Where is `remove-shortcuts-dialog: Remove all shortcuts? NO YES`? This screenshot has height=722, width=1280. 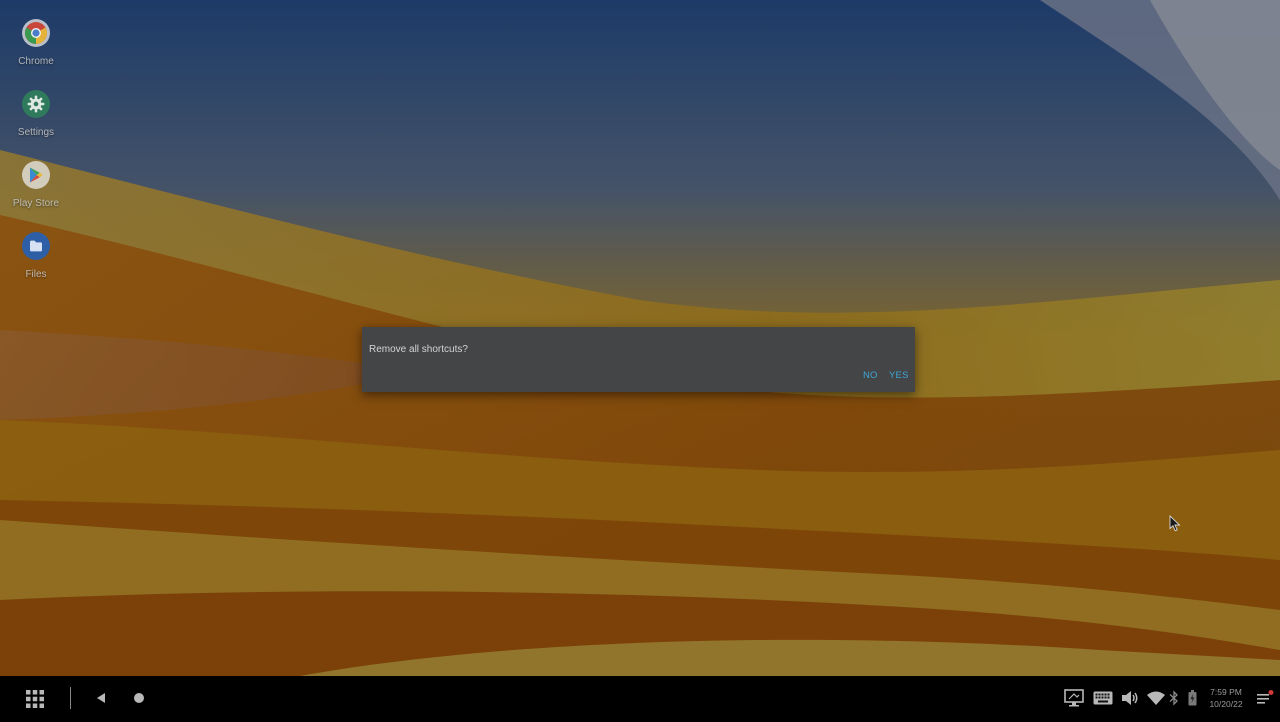
remove-shortcuts-dialog: Remove all shortcuts? NO YES is located at coordinates (638, 359).